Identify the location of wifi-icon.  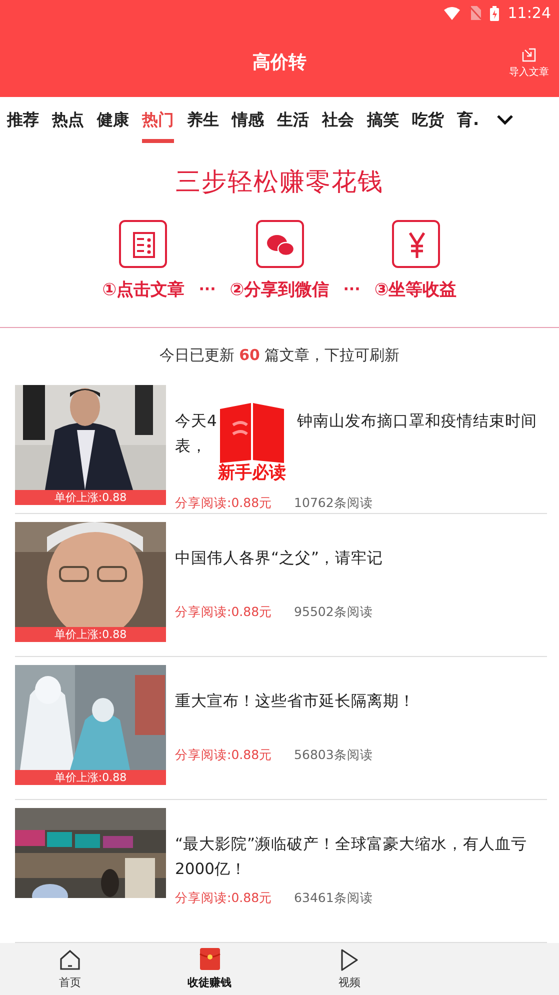
(452, 13).